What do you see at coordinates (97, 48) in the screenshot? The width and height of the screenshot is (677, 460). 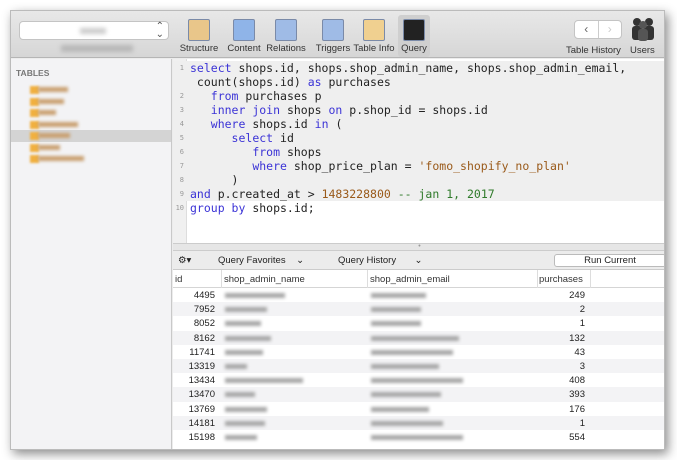 I see `server-version-redacted` at bounding box center [97, 48].